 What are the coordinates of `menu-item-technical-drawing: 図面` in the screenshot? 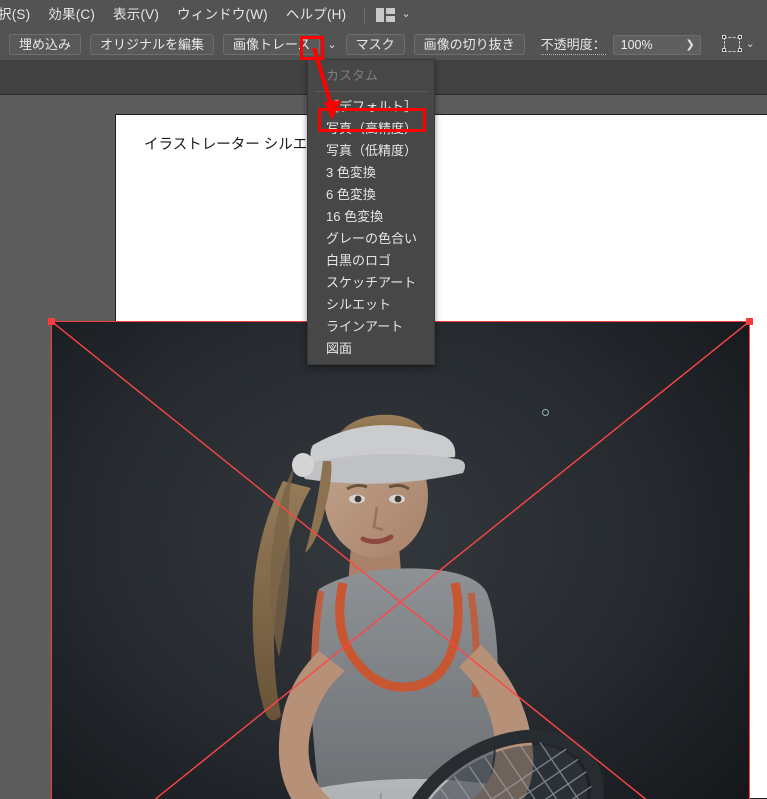 It's located at (371, 349).